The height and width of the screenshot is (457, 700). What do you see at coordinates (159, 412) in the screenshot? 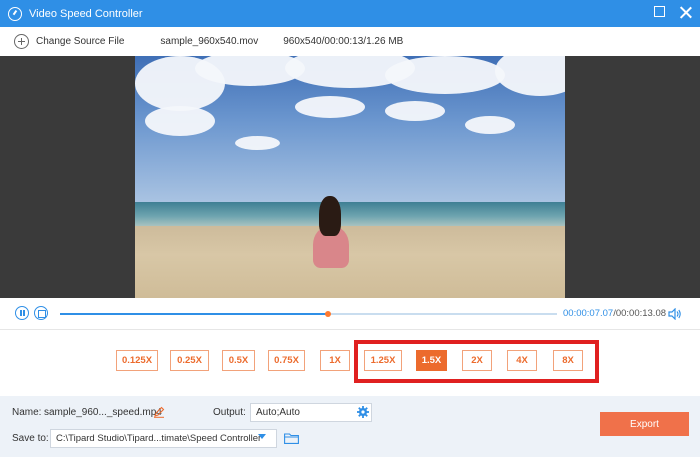
I see `edit-pencil-icon` at bounding box center [159, 412].